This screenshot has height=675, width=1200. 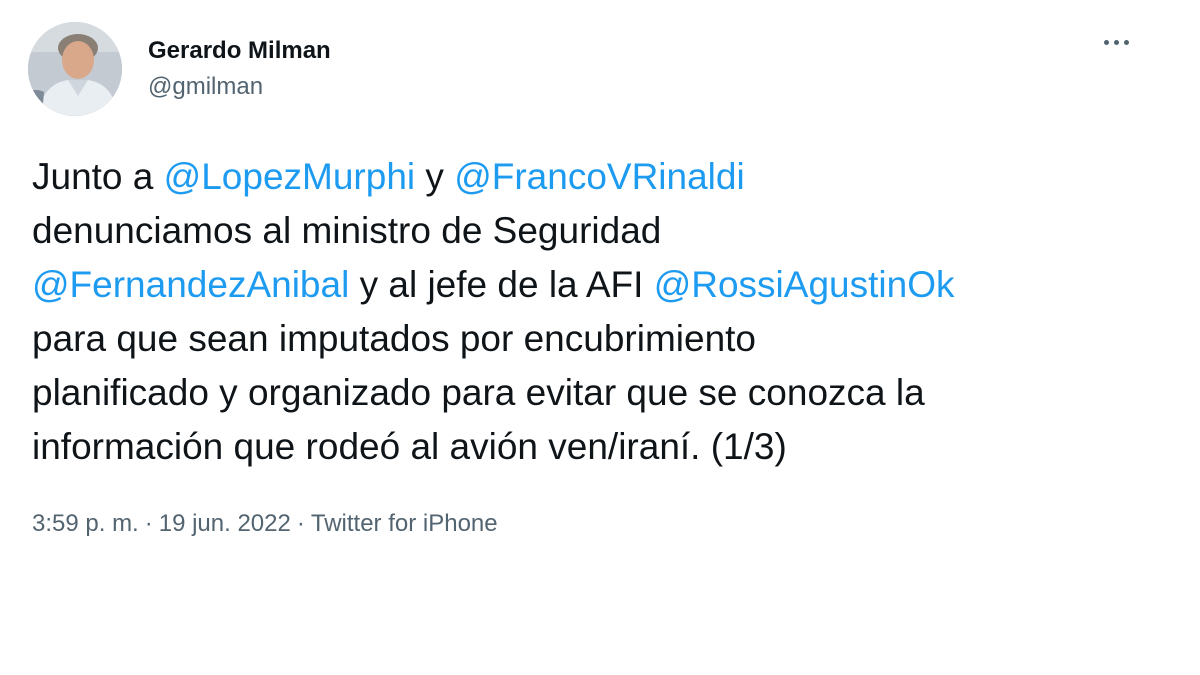 I want to click on tweet-date: 19 jun. 2022, so click(x=225, y=523).